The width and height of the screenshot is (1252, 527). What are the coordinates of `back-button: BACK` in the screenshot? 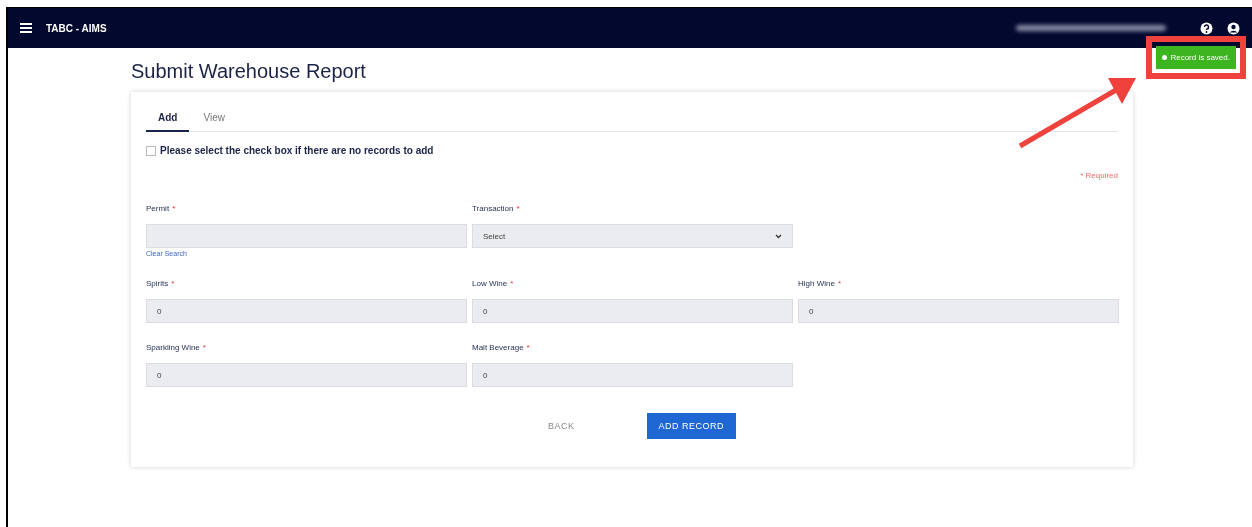 It's located at (561, 426).